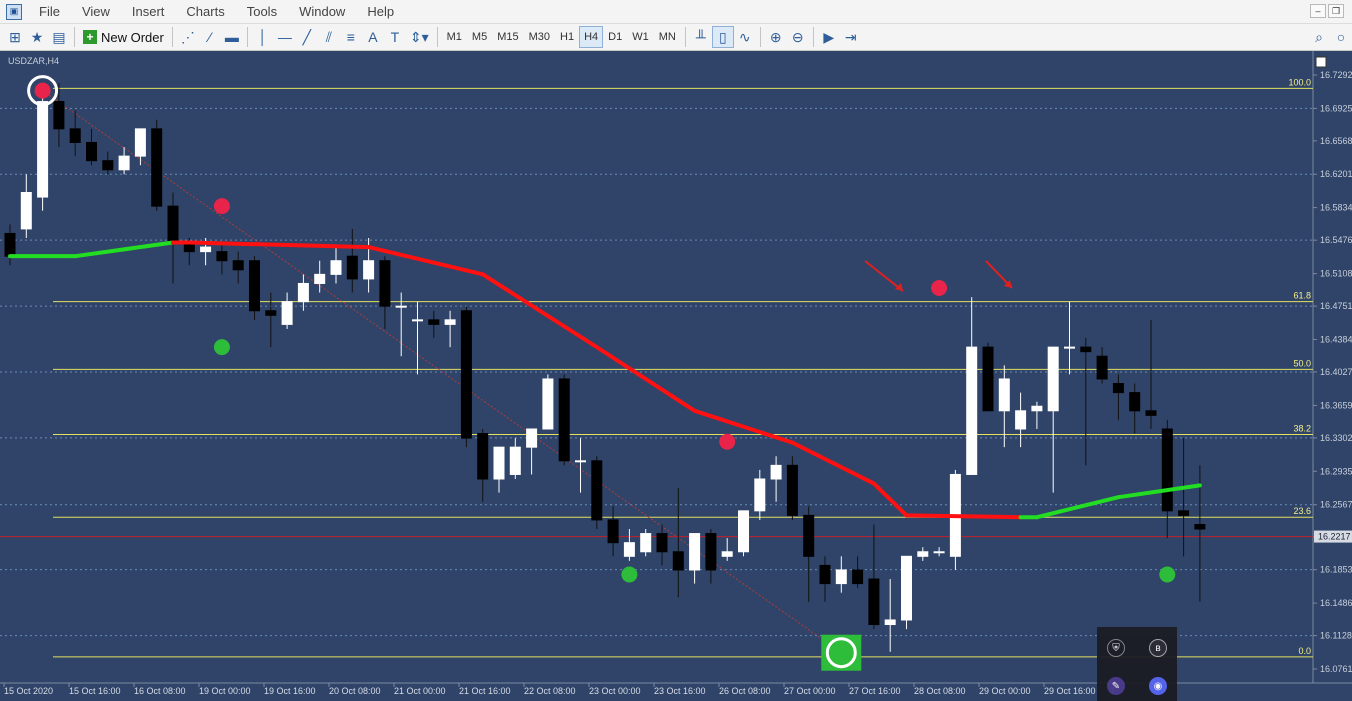 Image resolution: width=1352 pixels, height=701 pixels. What do you see at coordinates (205, 11) in the screenshot?
I see `menu-charts: Charts` at bounding box center [205, 11].